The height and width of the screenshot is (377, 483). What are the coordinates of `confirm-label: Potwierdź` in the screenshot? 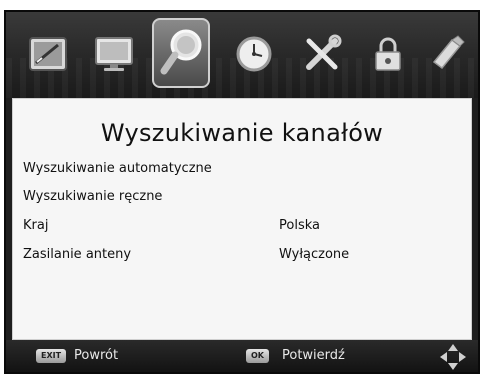 It's located at (313, 355).